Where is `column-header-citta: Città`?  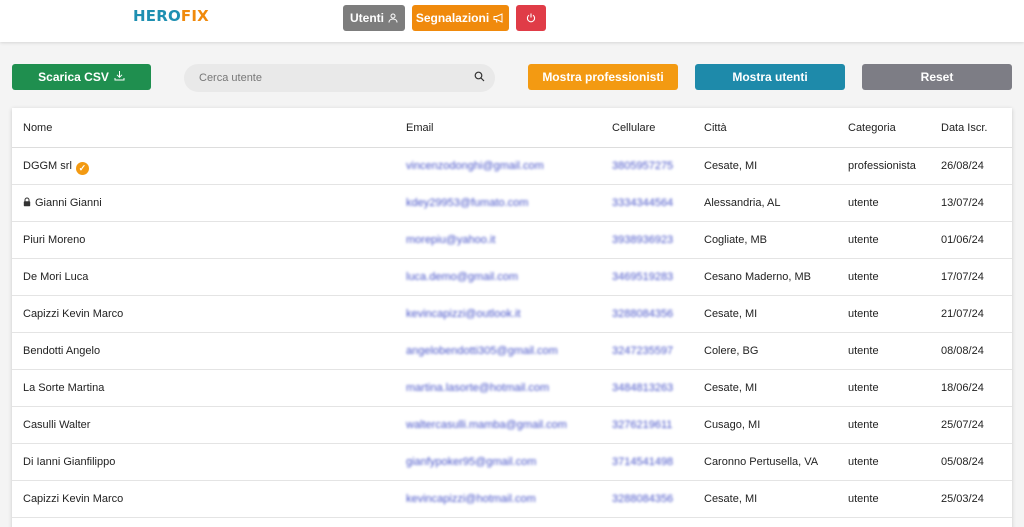 column-header-citta: Città is located at coordinates (715, 128).